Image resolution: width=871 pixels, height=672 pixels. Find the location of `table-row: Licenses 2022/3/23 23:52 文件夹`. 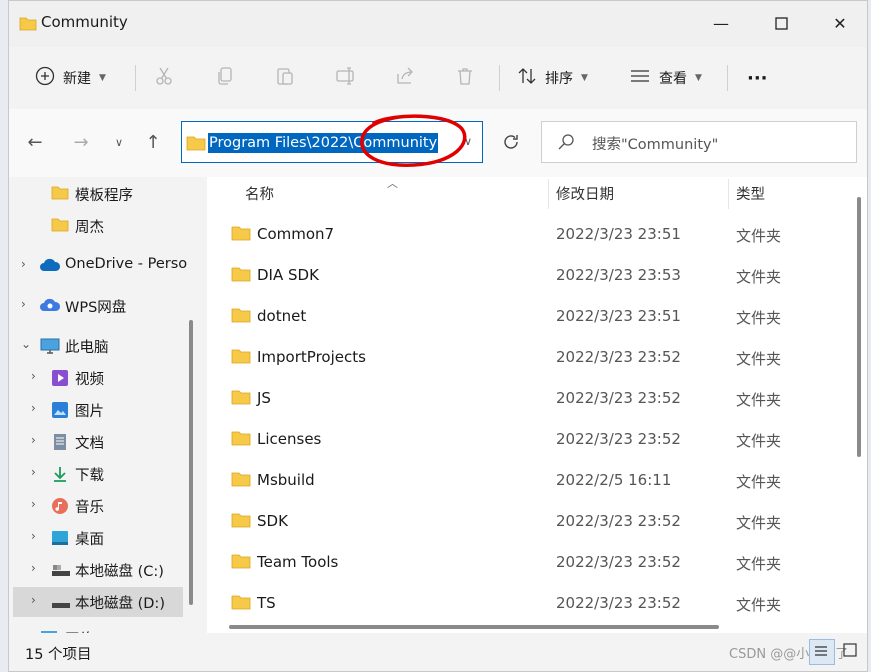

table-row: Licenses 2022/3/23 23:52 文件夹 is located at coordinates (527, 439).